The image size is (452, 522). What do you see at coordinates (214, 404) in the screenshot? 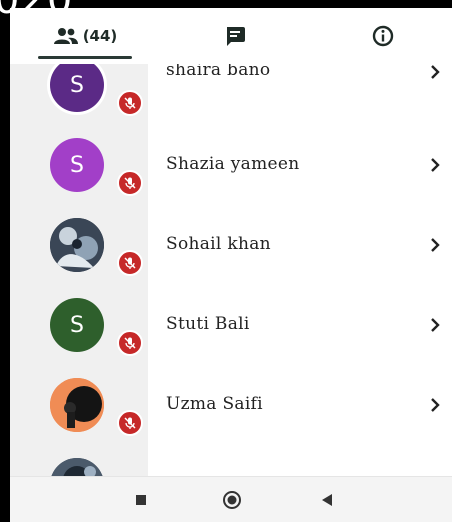
I see `participant-name: Uzma Saifi` at bounding box center [214, 404].